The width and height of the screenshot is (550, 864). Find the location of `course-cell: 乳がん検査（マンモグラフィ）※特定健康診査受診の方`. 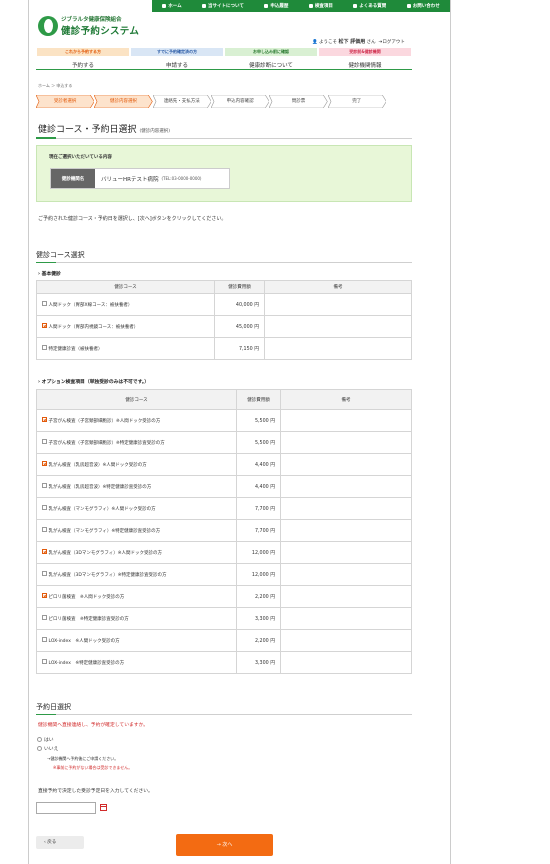

course-cell: 乳がん検査（マンモグラフィ）※特定健康診査受診の方 is located at coordinates (136, 530).